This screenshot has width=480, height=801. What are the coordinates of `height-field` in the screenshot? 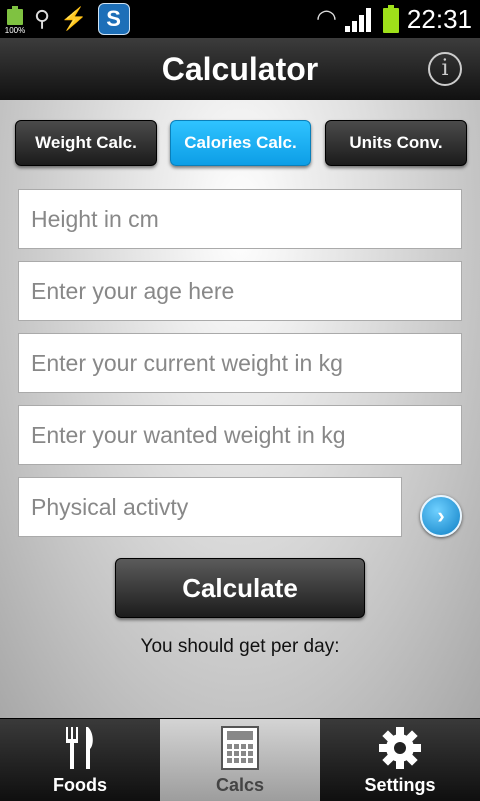 It's located at (240, 219).